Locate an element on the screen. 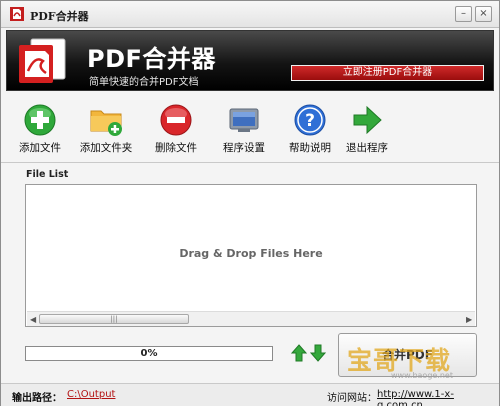  header-banner: PDF合并器 简单快速的合并PDF文档 立即注册PDF合并器 is located at coordinates (250, 60).